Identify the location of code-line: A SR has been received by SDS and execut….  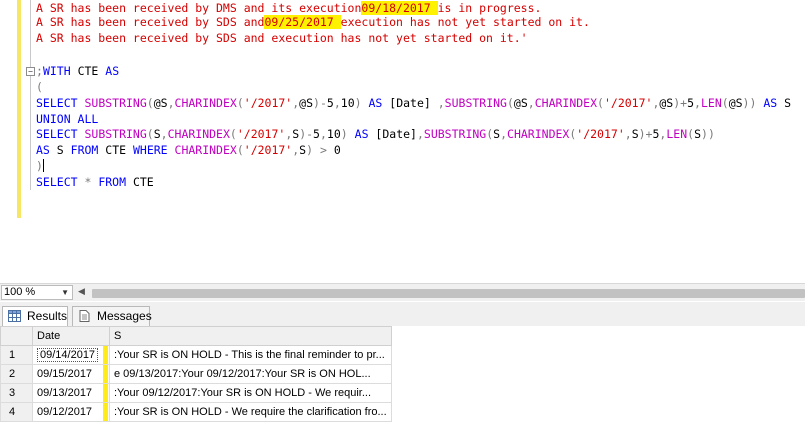
(282, 38).